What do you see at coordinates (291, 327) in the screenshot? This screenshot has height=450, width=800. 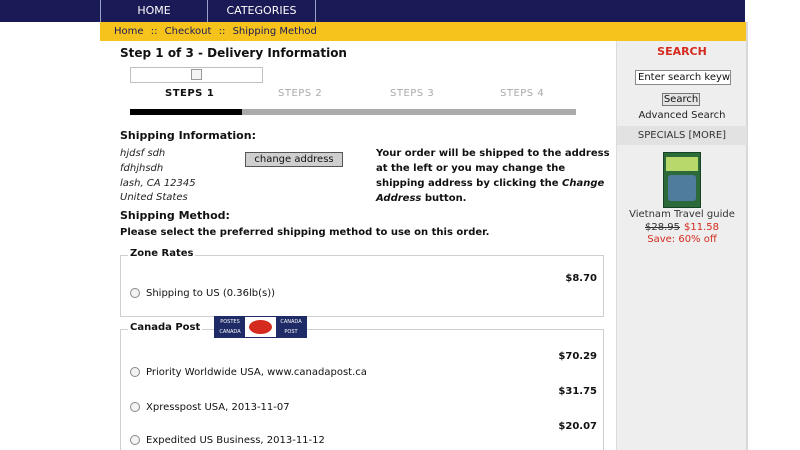 I see `logo-text-right: CANADA POST` at bounding box center [291, 327].